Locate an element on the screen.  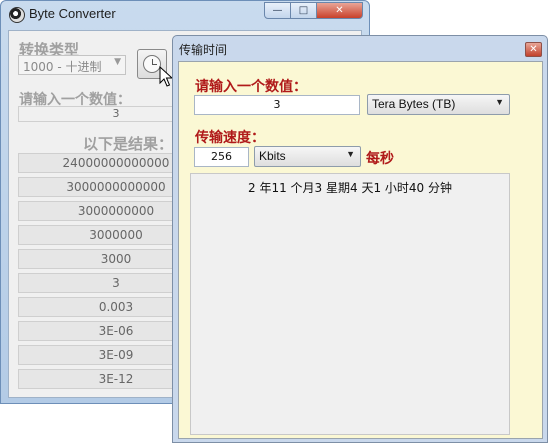
dialog-title: 传输时间 is located at coordinates (203, 50).